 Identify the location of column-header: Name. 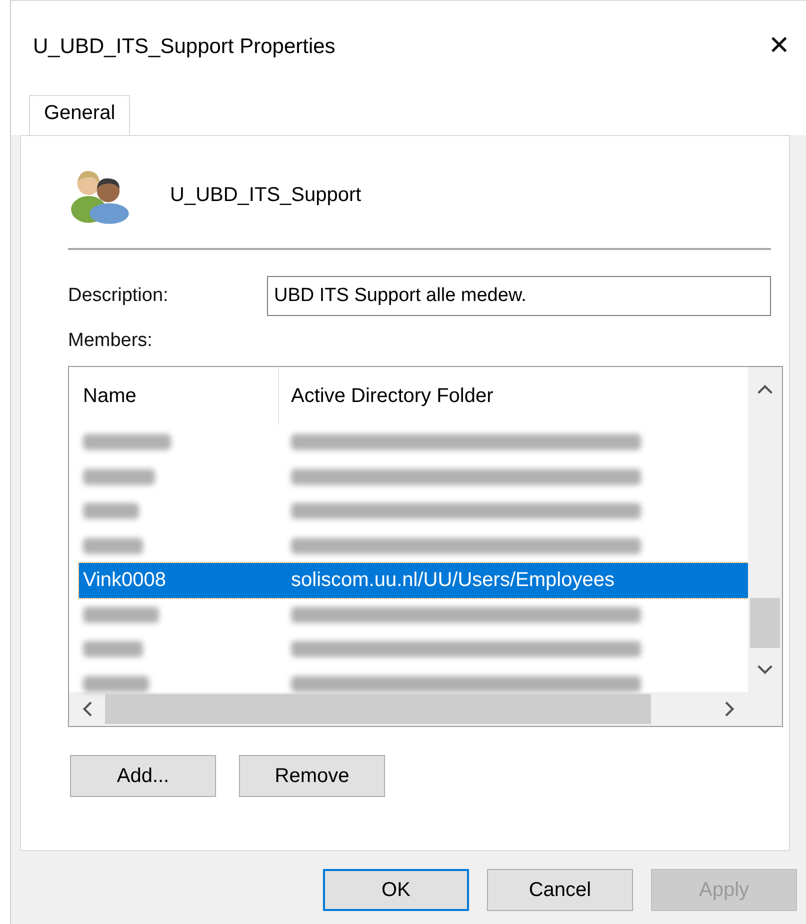
(179, 396).